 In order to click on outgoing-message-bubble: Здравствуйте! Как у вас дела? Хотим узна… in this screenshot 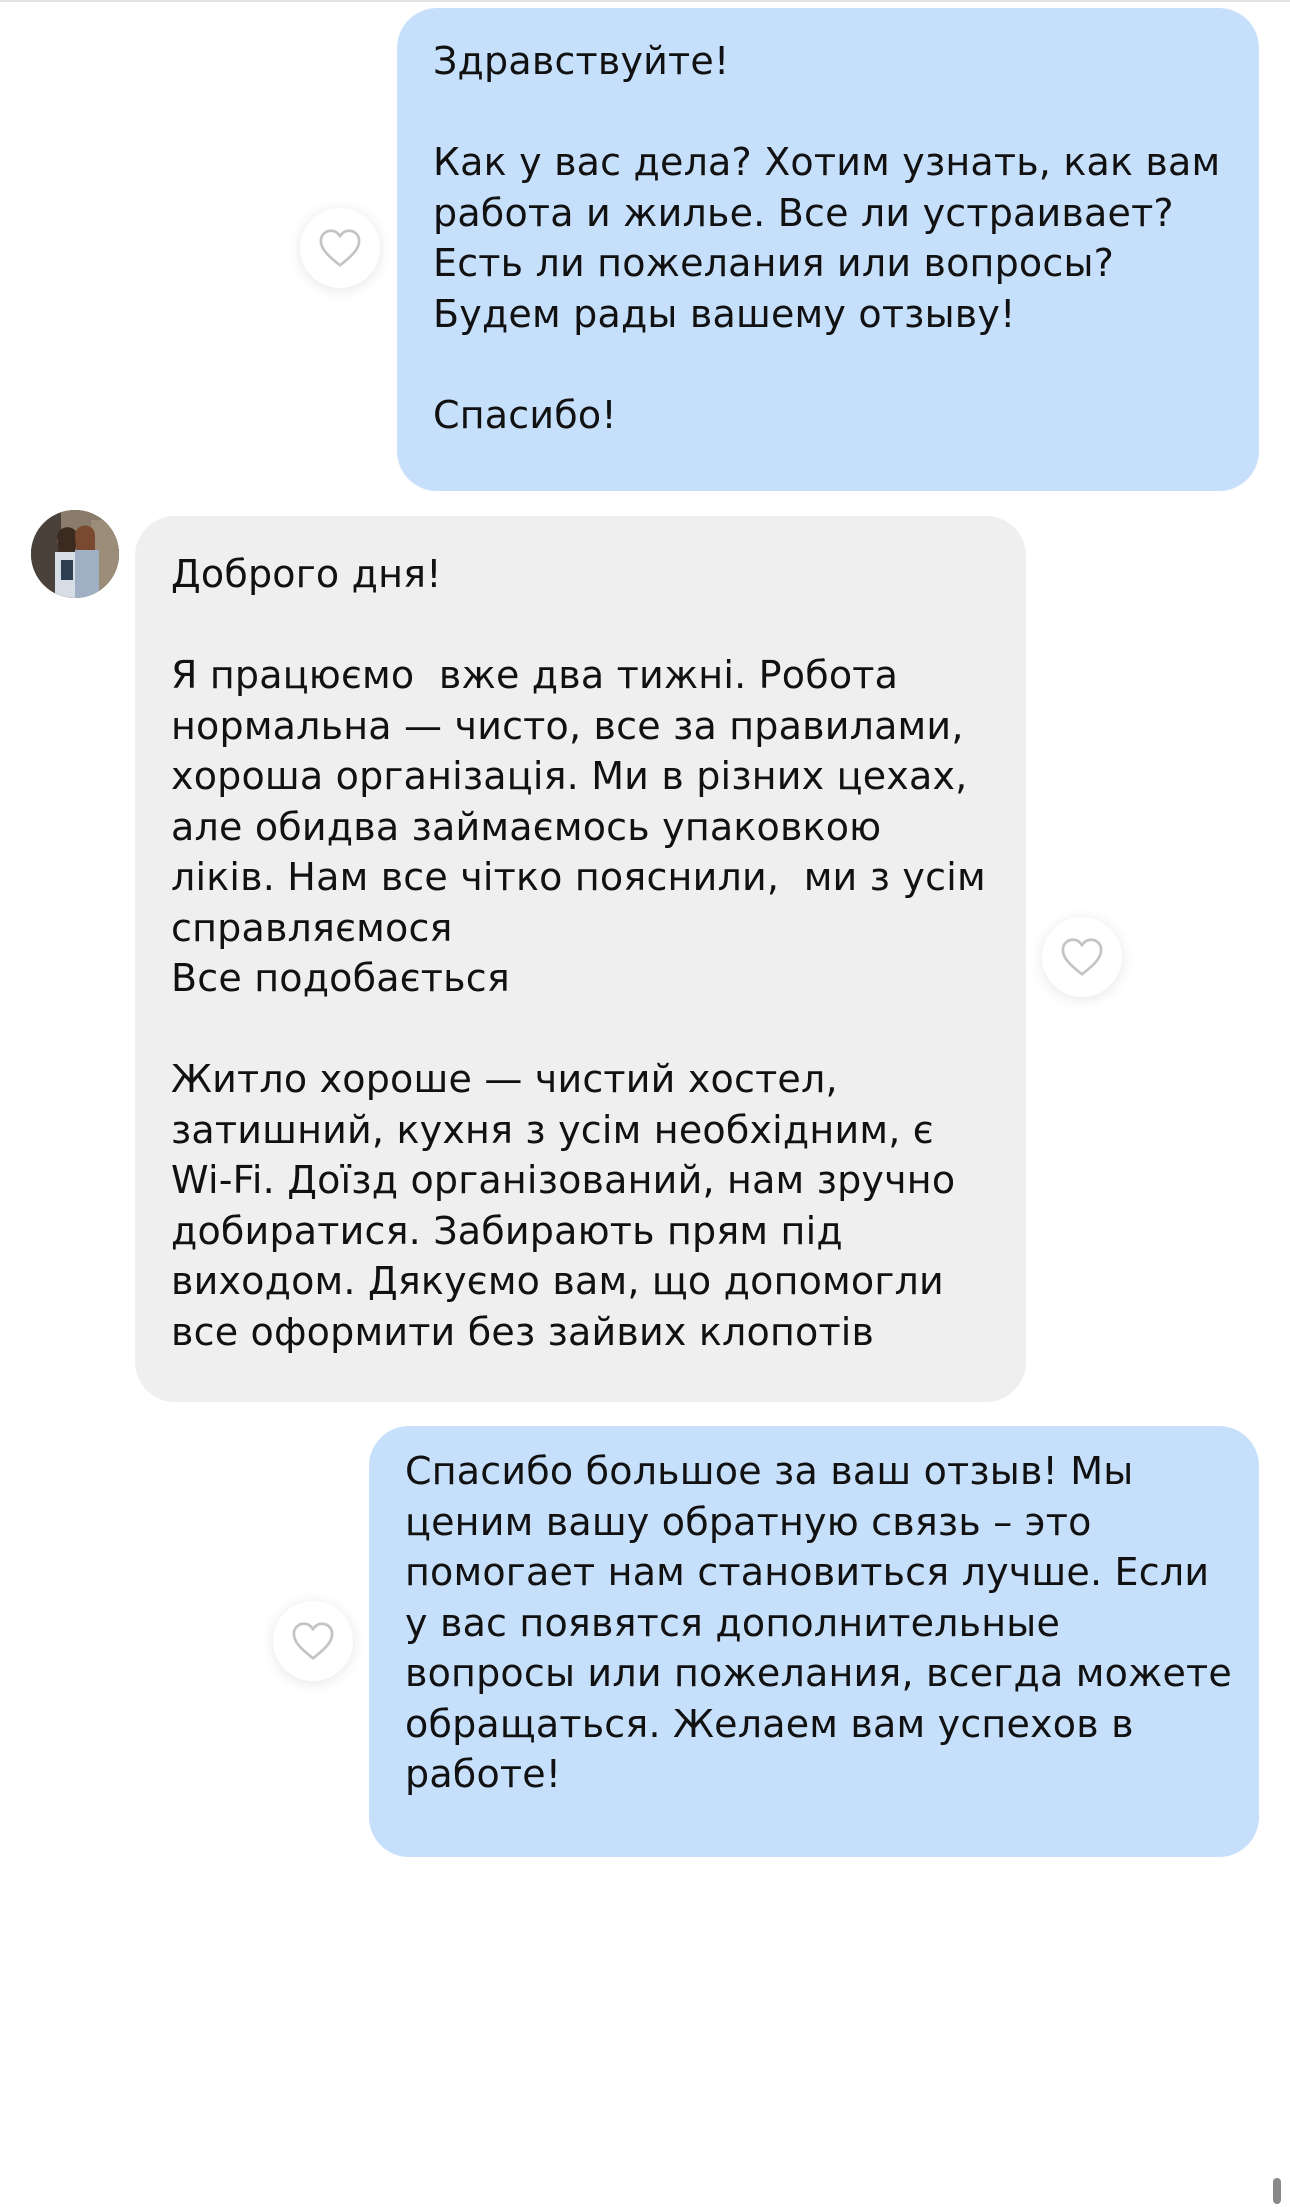, I will do `click(828, 249)`.